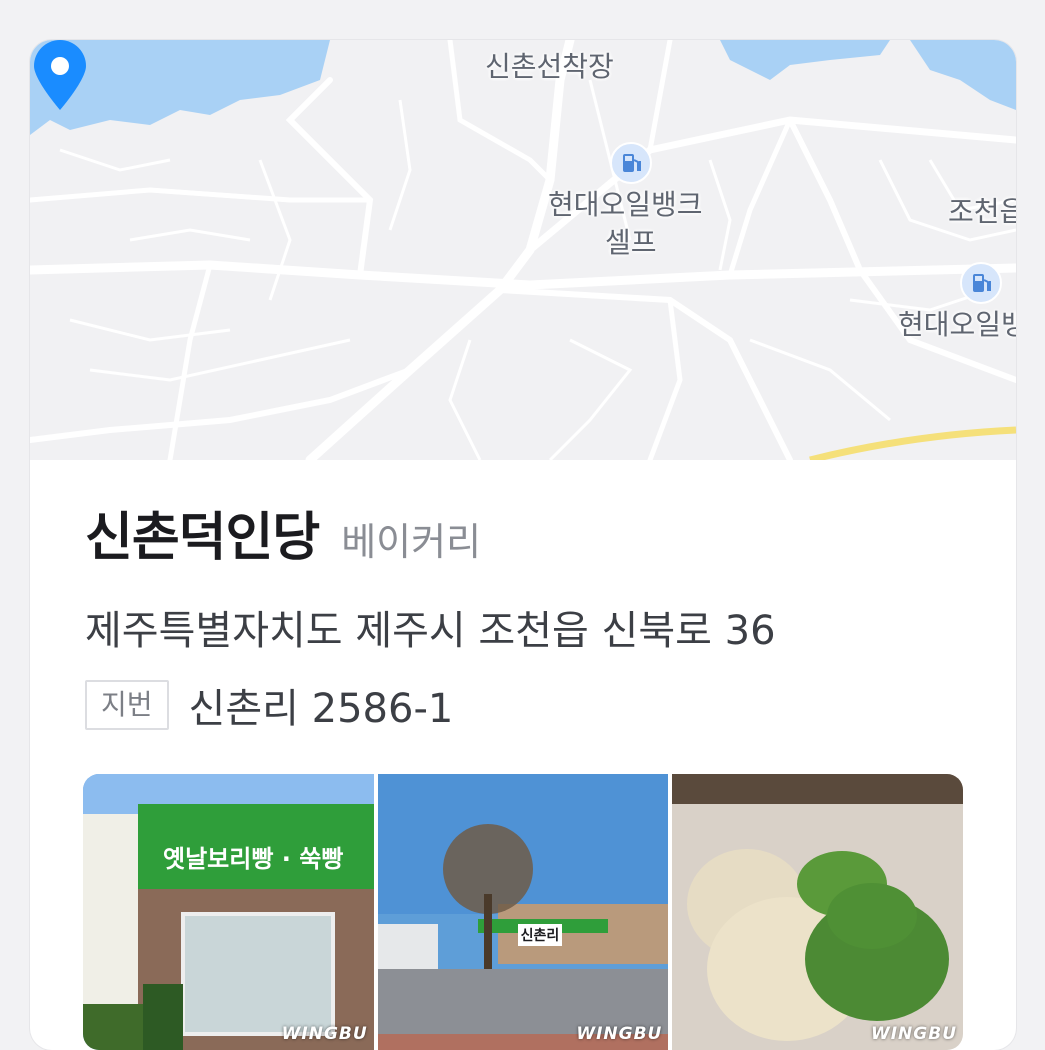  I want to click on map-label-wharf: 신촌선착장, so click(549, 66).